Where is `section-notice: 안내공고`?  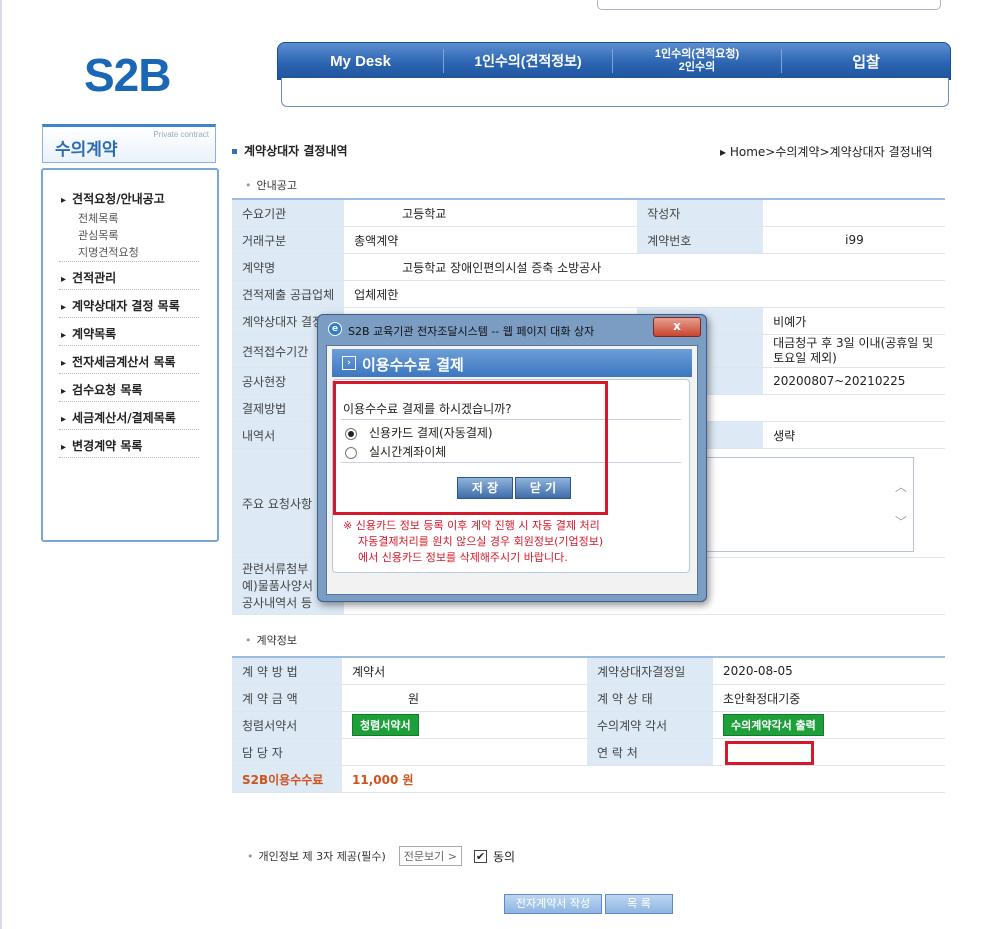 section-notice: 안내공고 is located at coordinates (271, 185).